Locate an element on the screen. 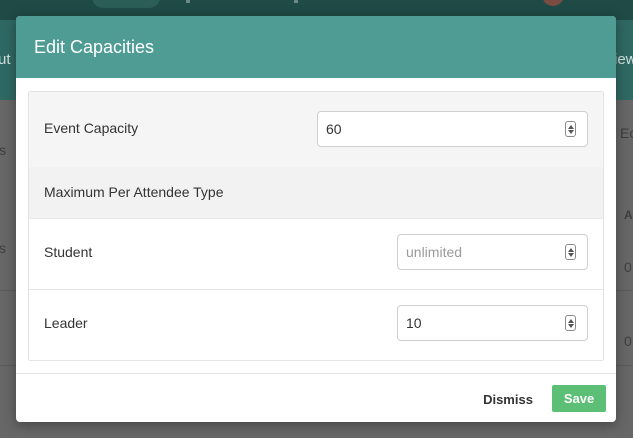  event-capacity-input: 60 is located at coordinates (452, 129).